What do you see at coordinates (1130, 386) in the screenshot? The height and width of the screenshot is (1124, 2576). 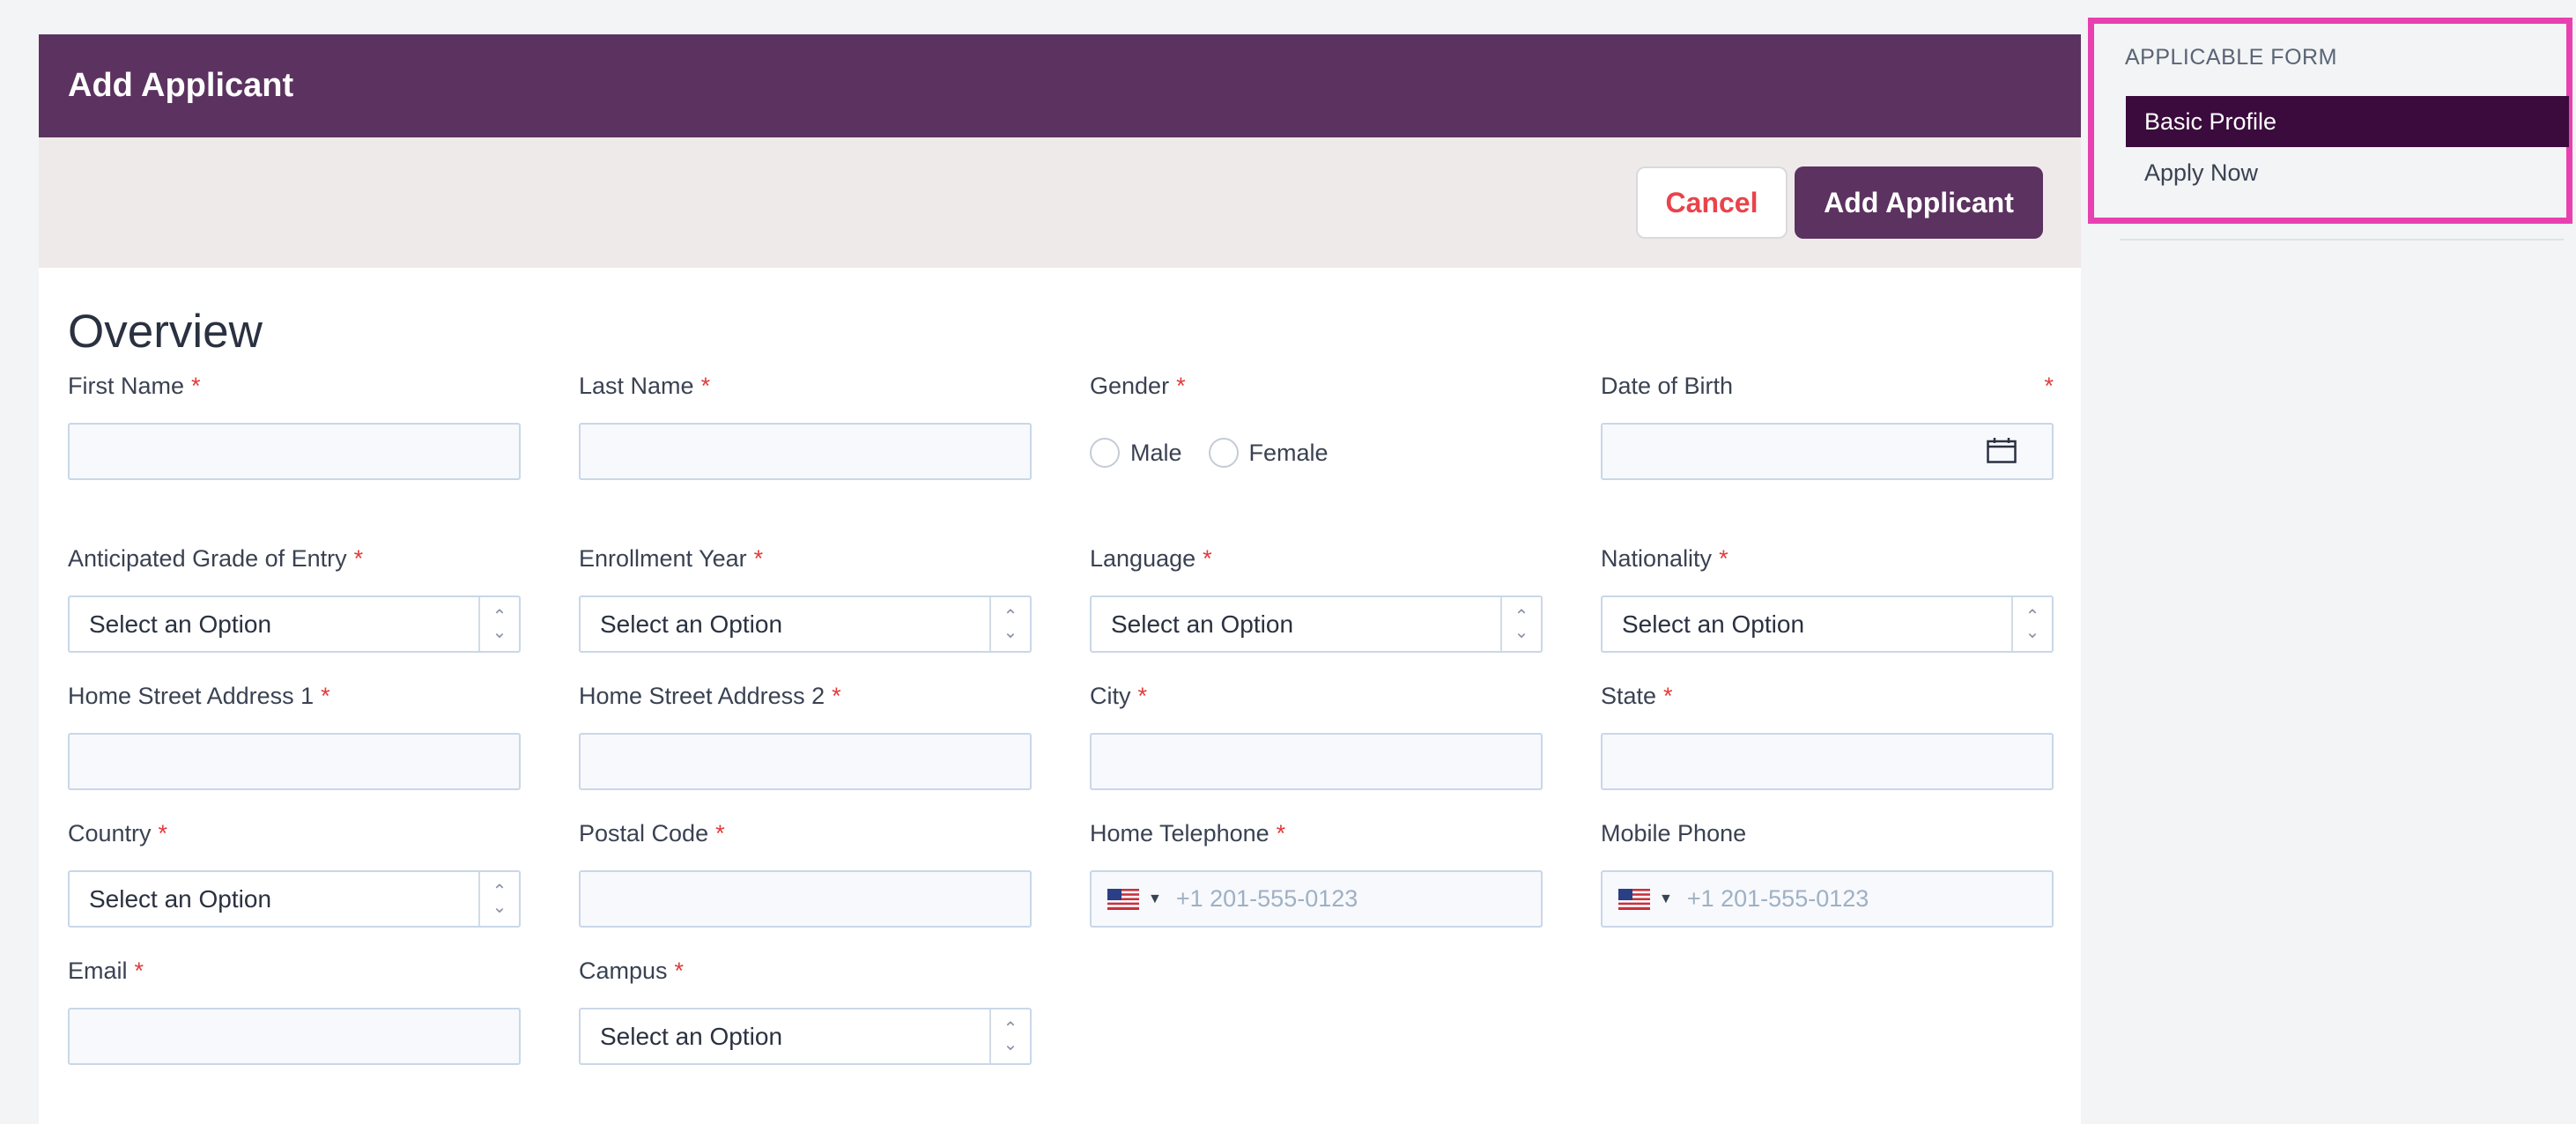 I see `gender-label: Gender` at bounding box center [1130, 386].